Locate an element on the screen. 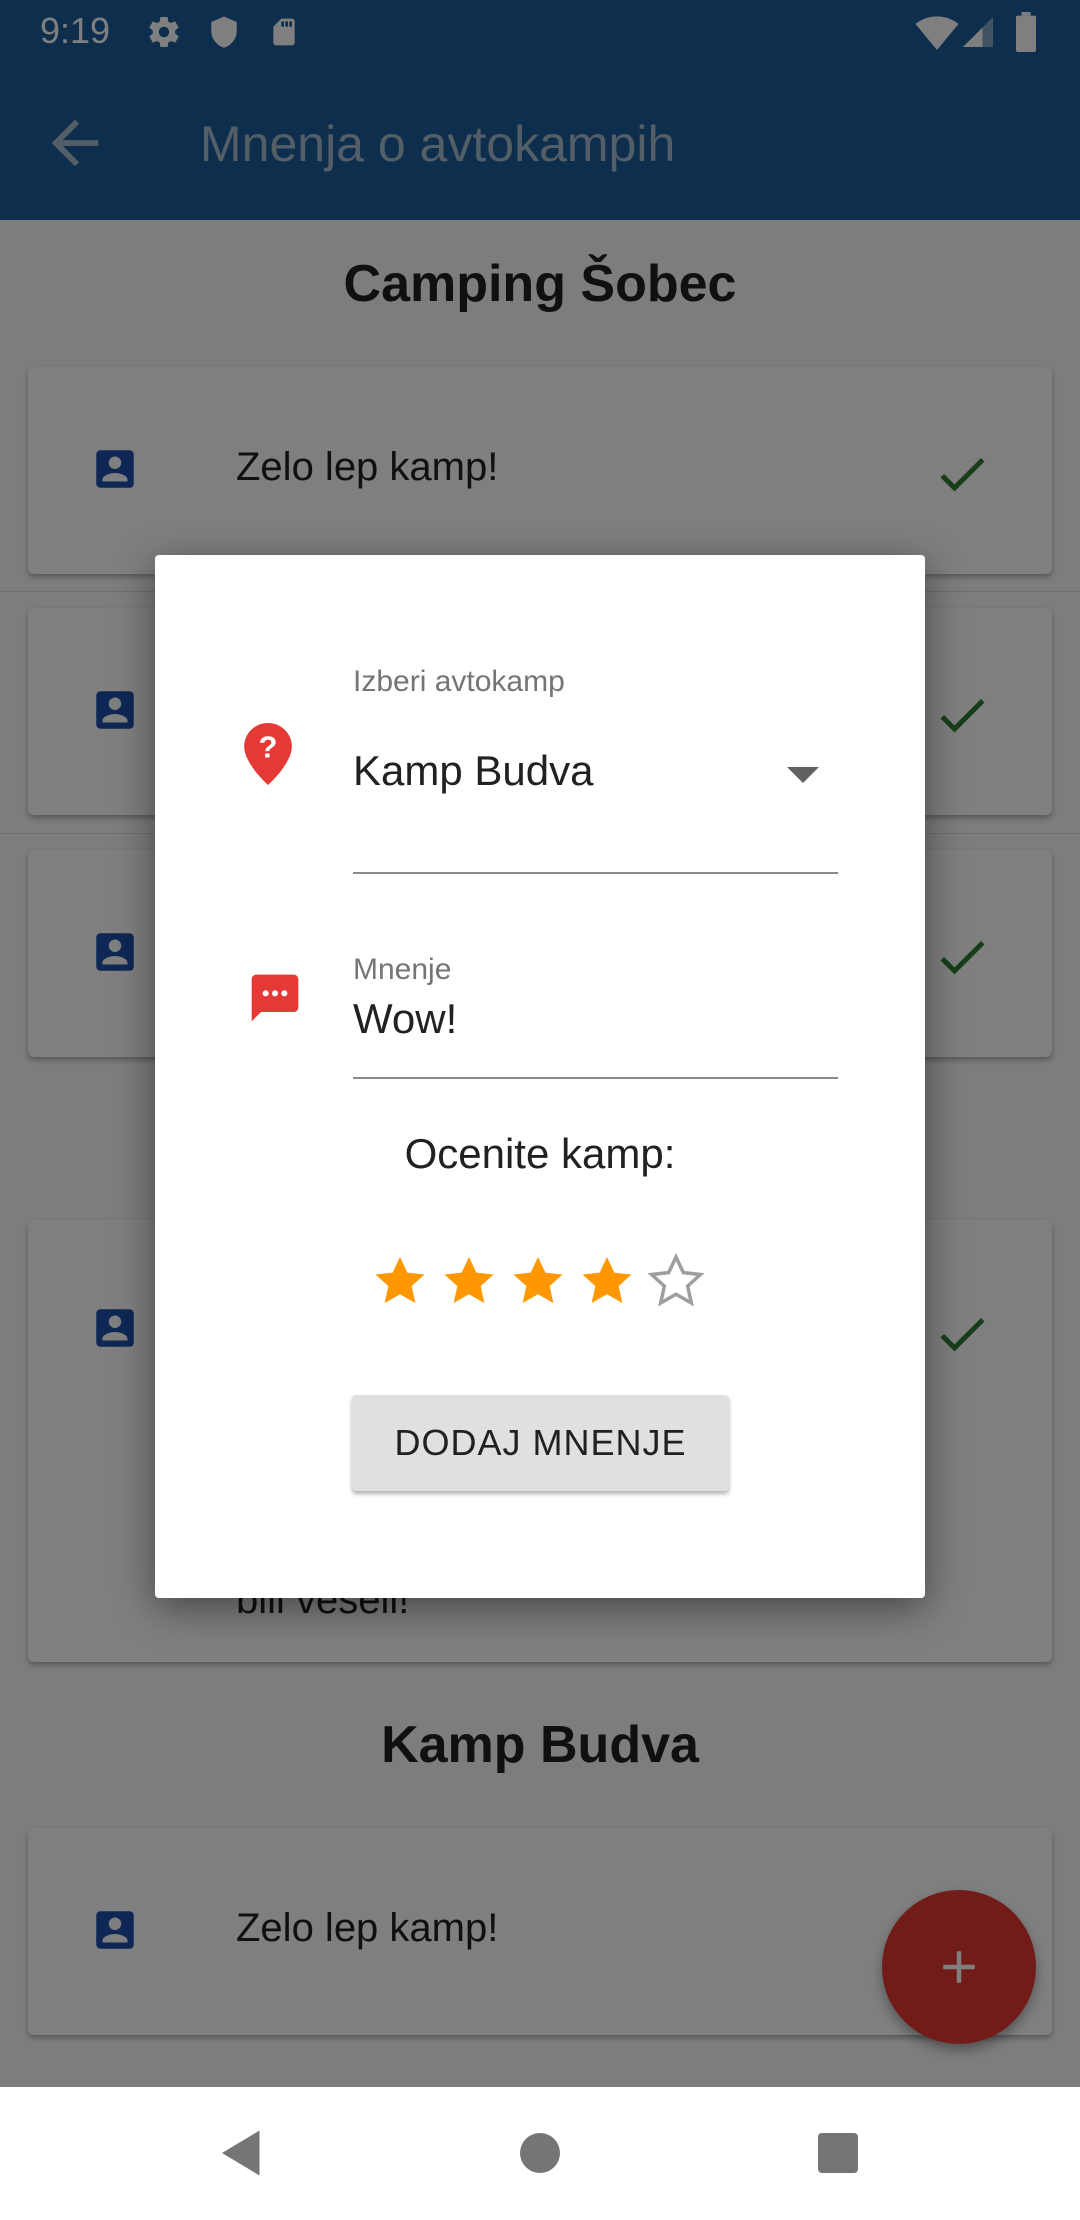 The image size is (1080, 2220). message-icon is located at coordinates (275, 1000).